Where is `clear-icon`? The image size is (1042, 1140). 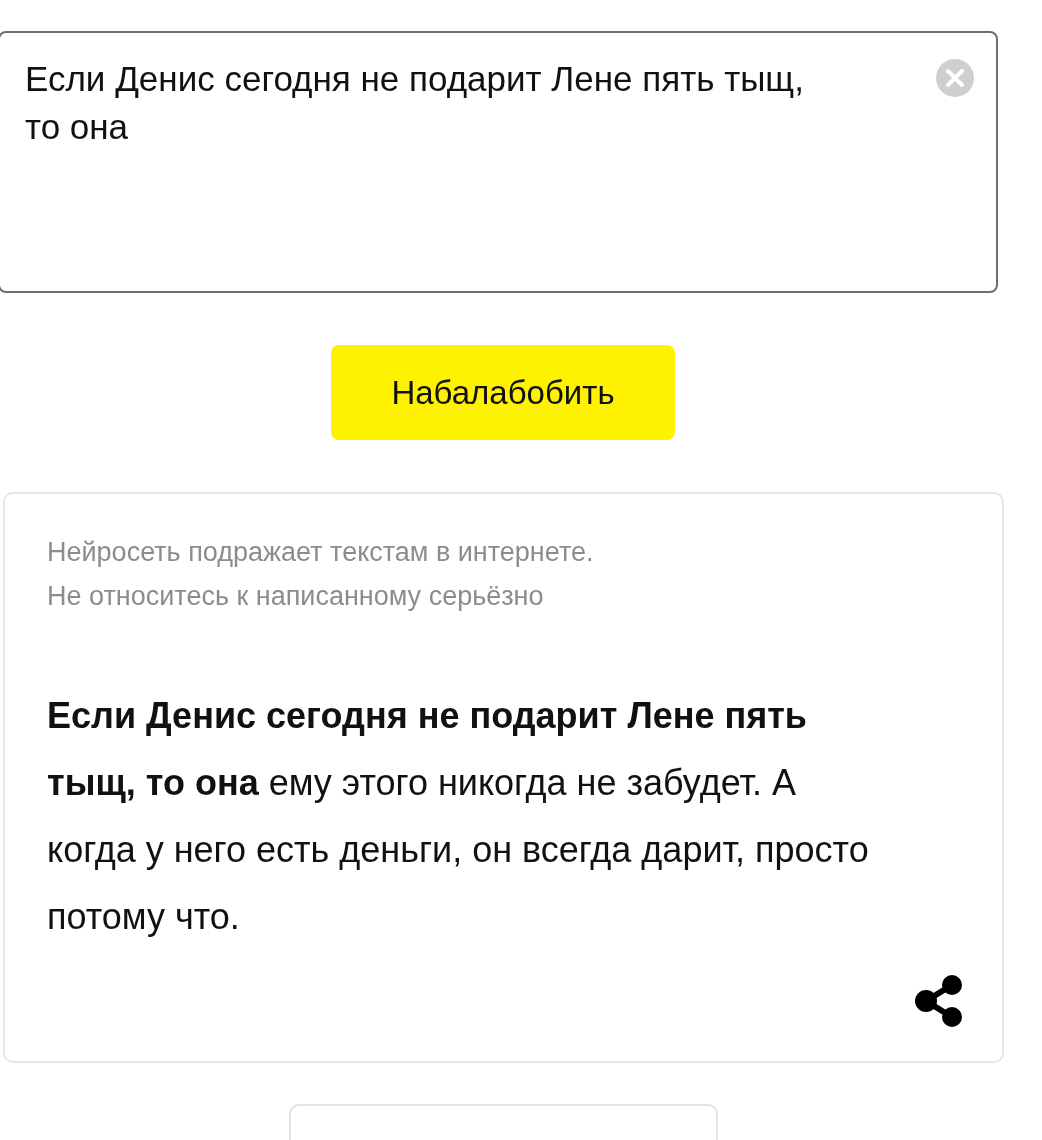 clear-icon is located at coordinates (955, 78).